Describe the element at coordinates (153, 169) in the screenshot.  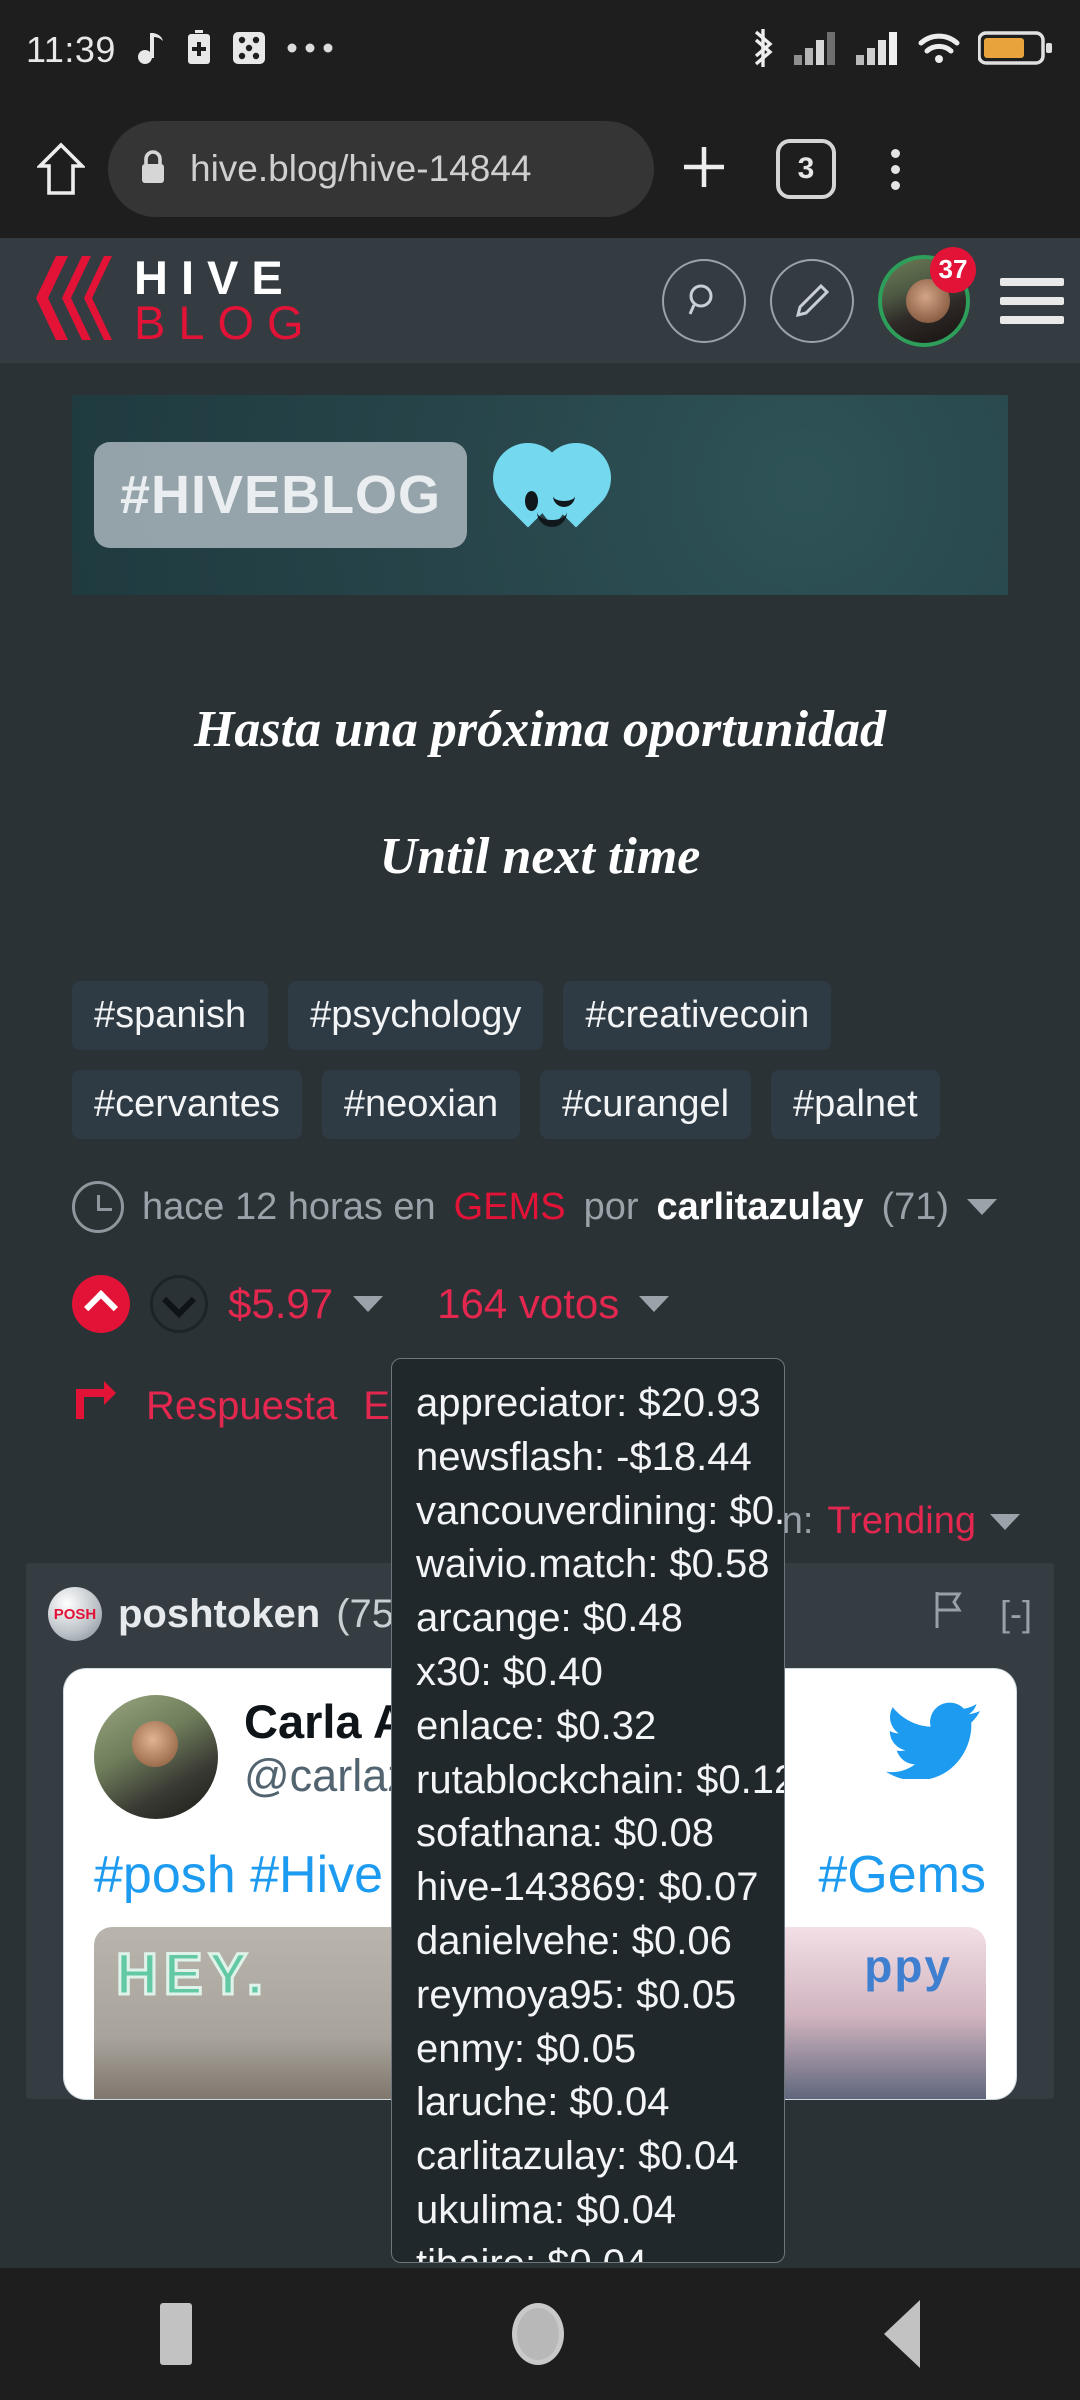
I see `lock-icon` at that location.